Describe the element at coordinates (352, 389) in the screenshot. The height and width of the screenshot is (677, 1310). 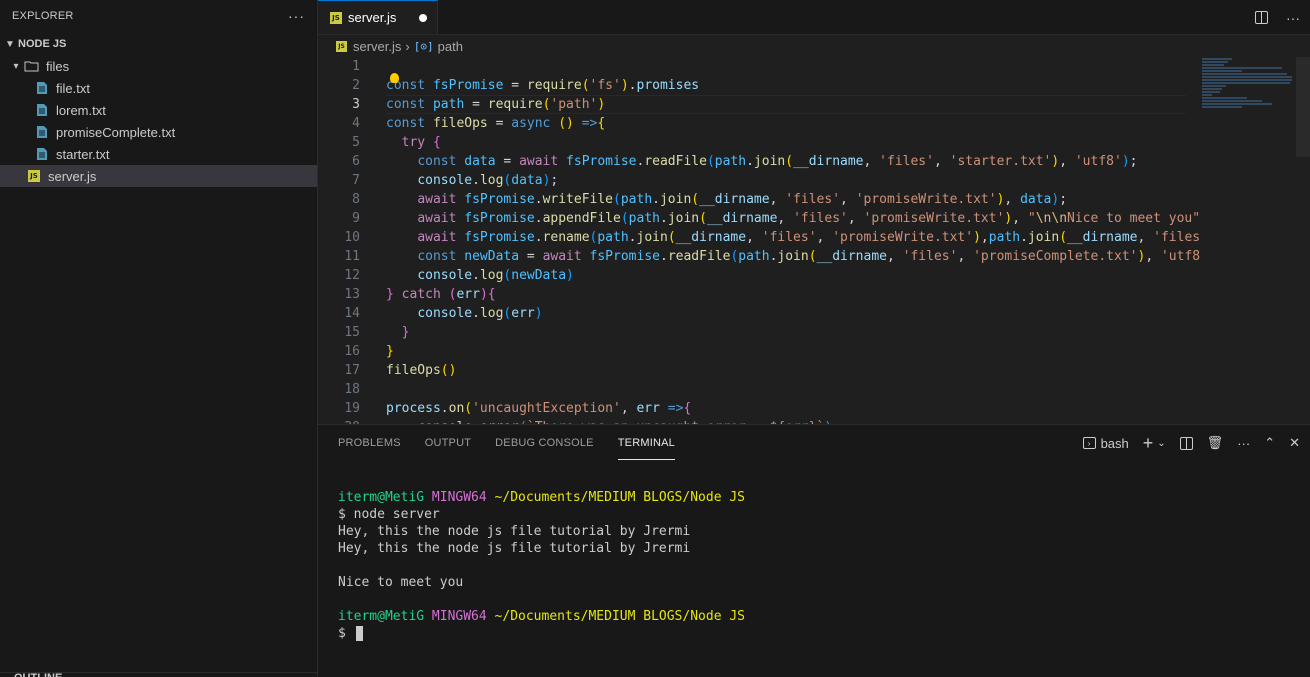
I see `line-number: 18` at that location.